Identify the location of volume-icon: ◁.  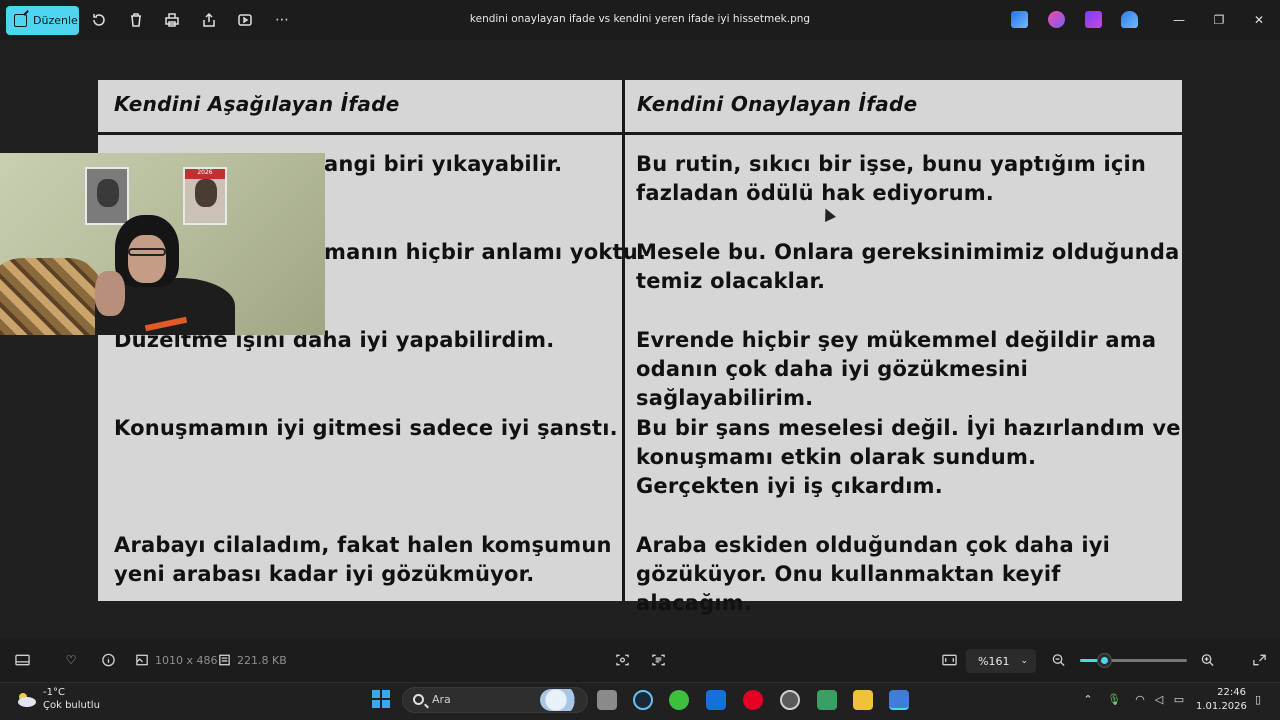
(1159, 700).